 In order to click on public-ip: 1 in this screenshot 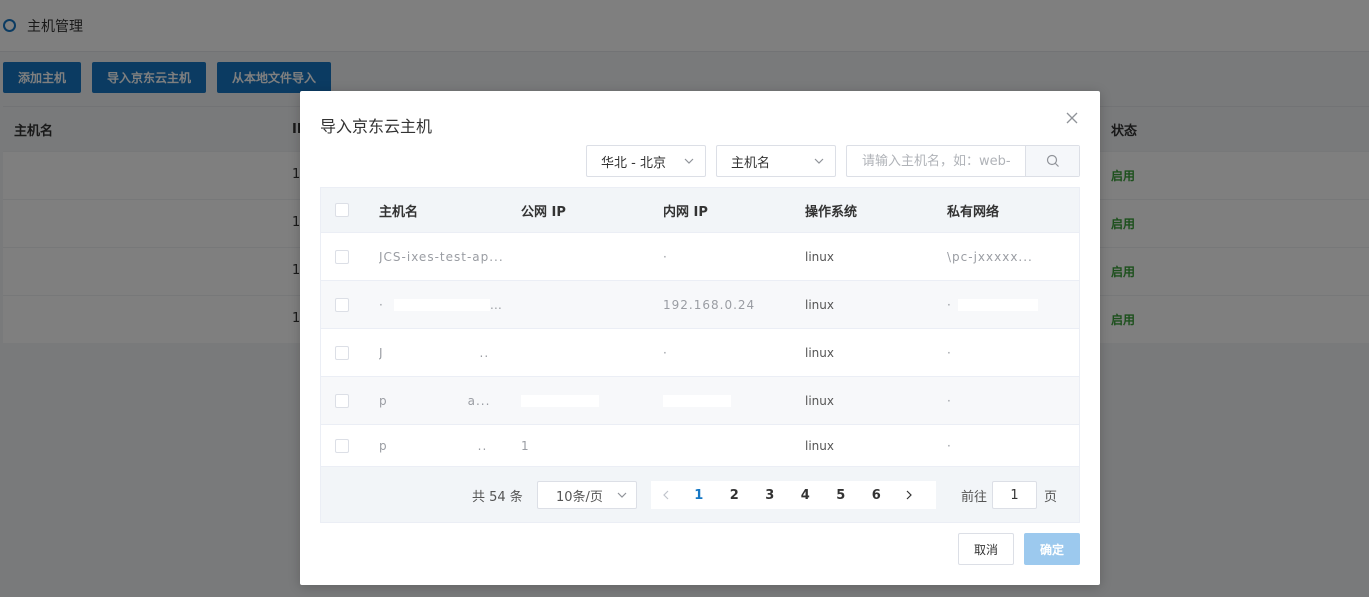, I will do `click(525, 445)`.